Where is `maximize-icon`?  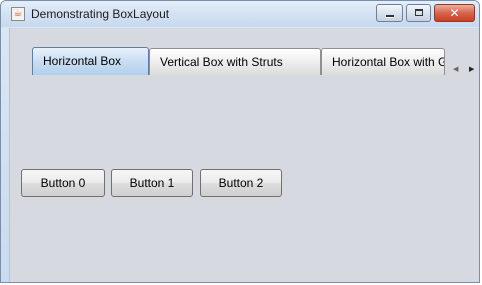
maximize-icon is located at coordinates (419, 12).